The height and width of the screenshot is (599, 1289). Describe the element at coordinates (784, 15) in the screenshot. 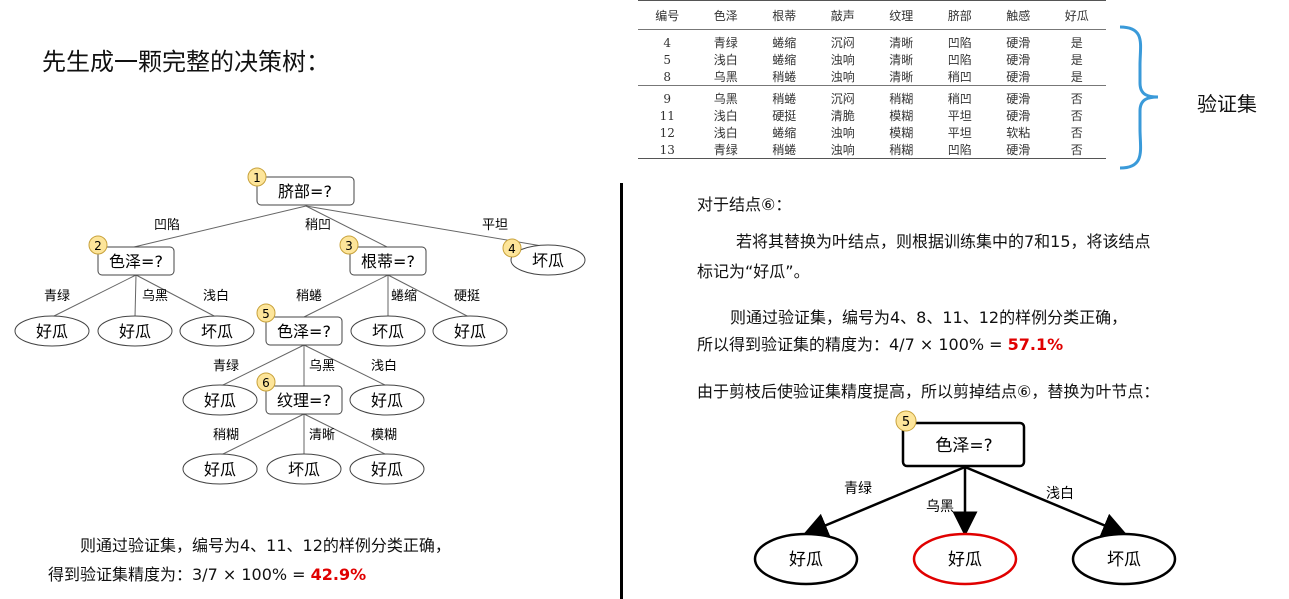

I see `column-header: 根蒂` at that location.